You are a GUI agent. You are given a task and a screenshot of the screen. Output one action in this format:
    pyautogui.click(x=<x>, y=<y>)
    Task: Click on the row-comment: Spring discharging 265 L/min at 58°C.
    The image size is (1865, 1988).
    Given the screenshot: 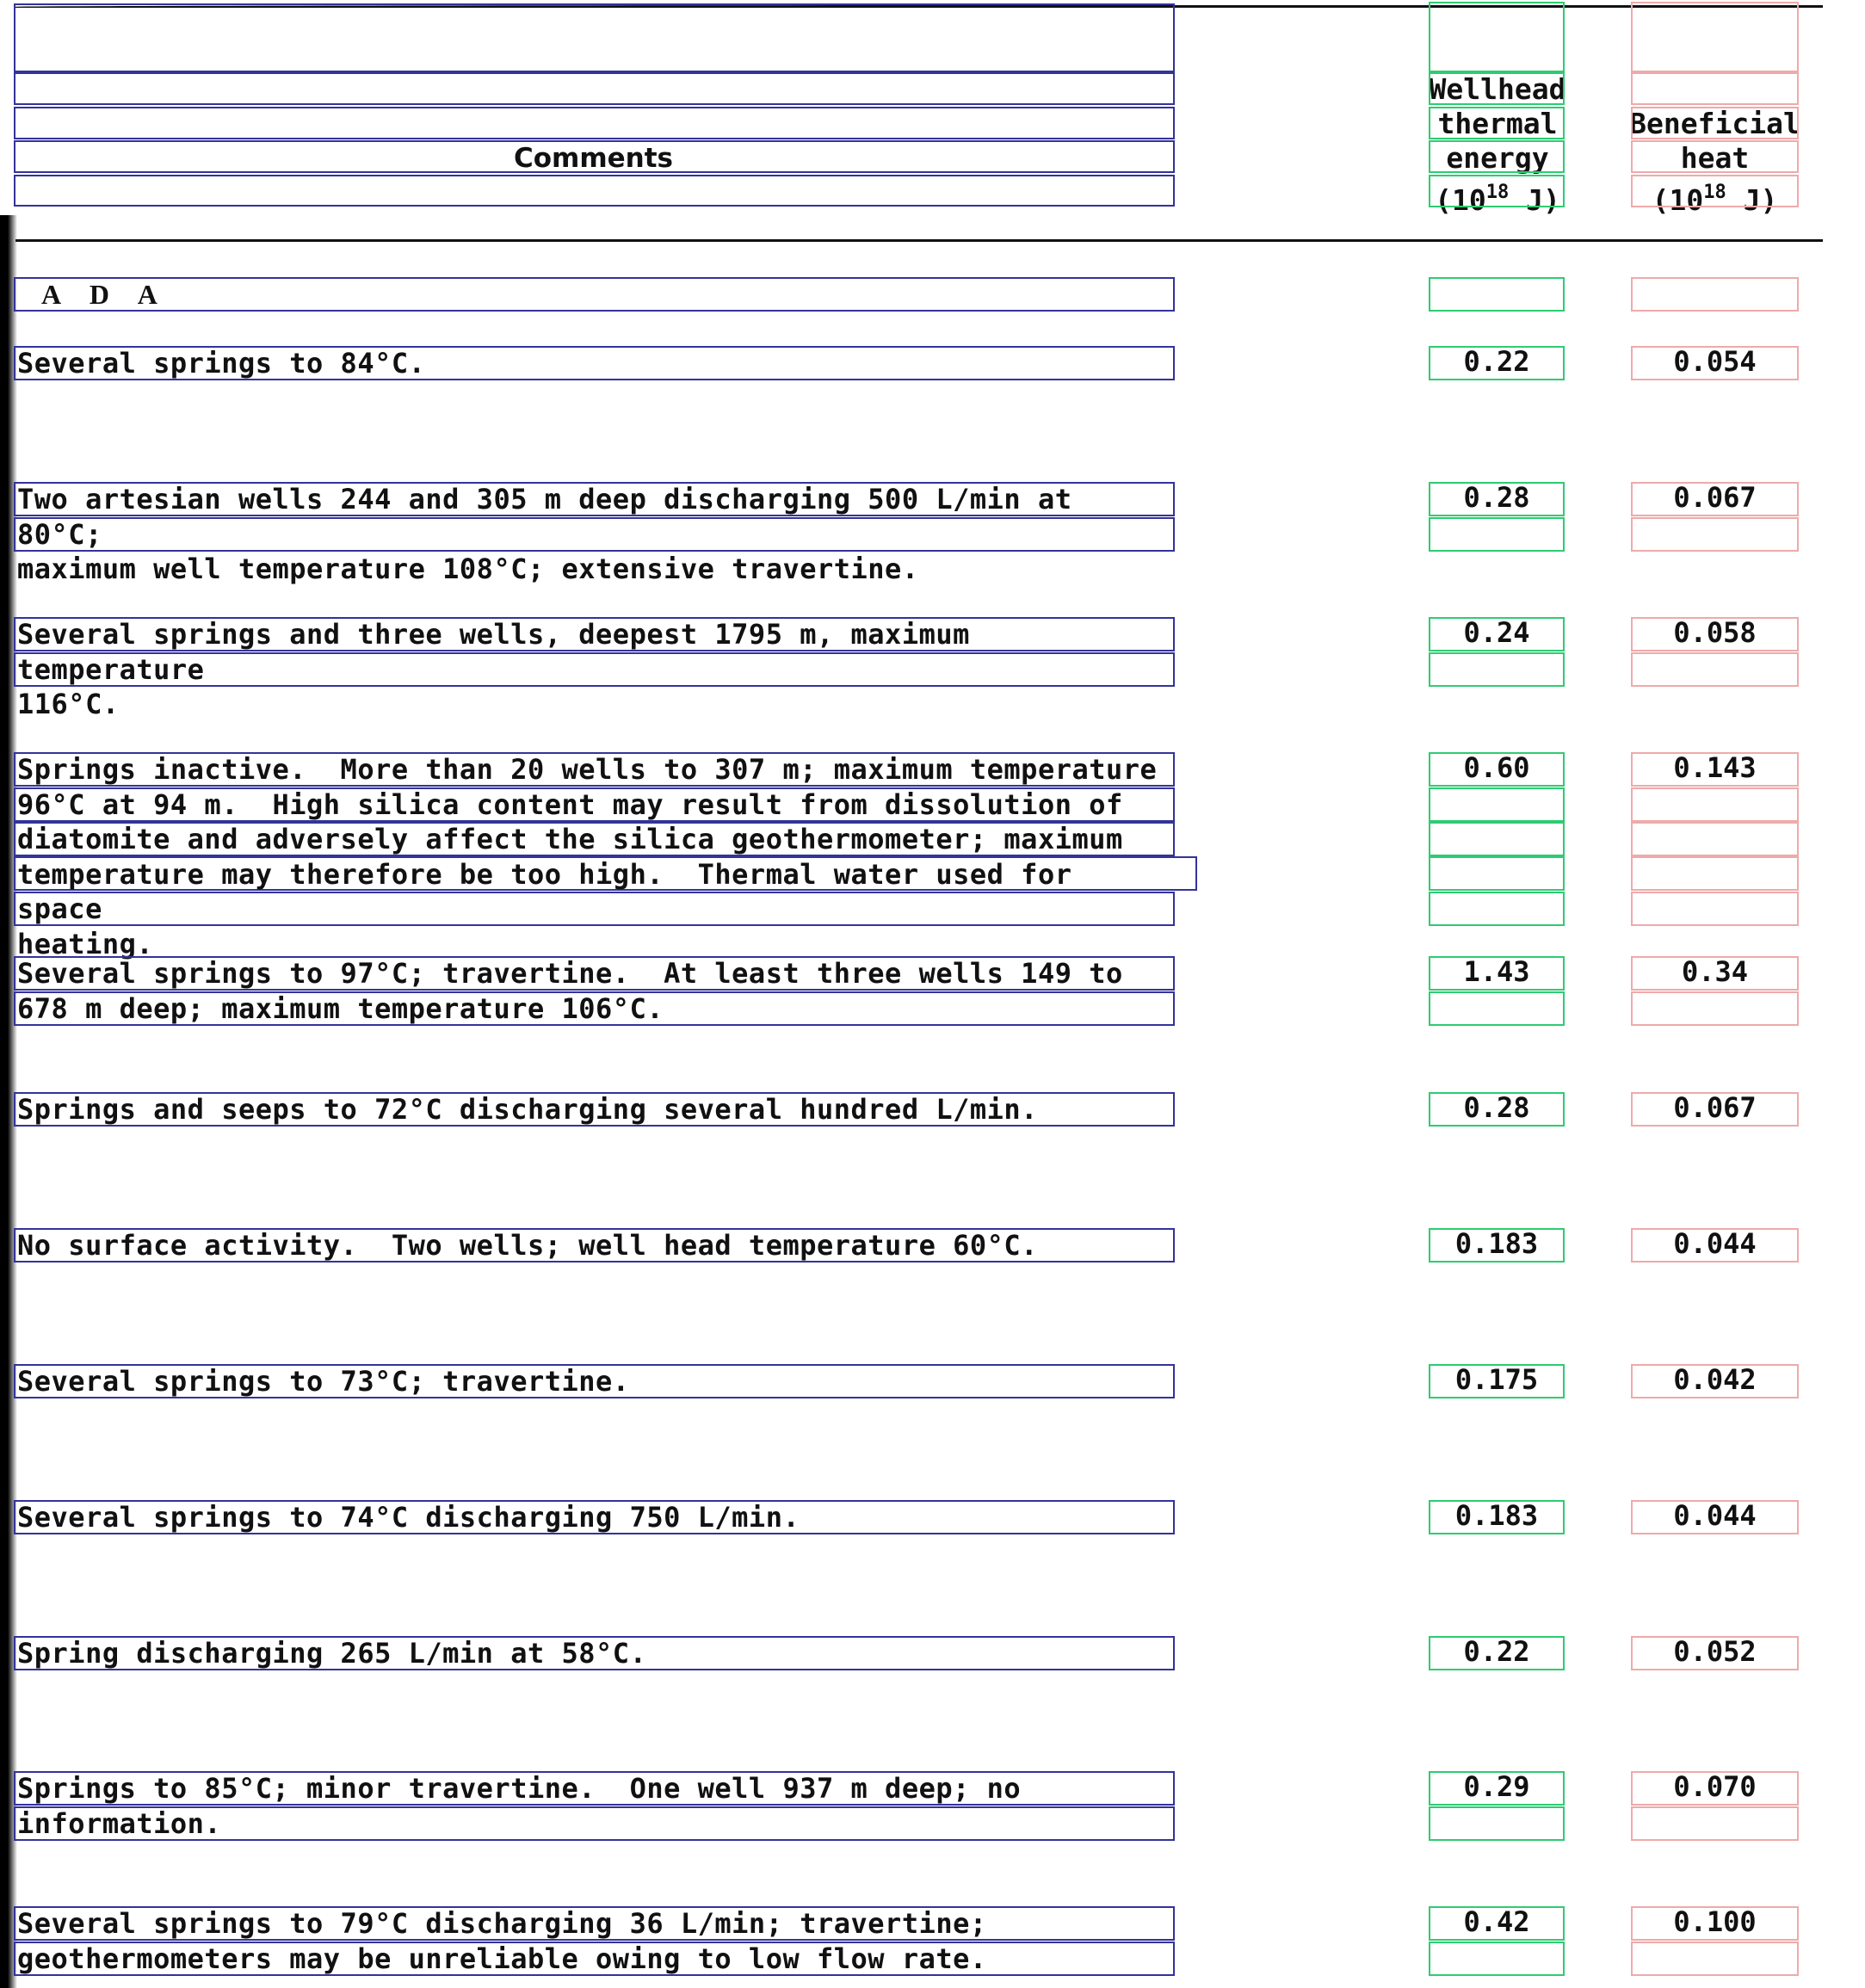 What is the action you would take?
    pyautogui.click(x=332, y=1653)
    